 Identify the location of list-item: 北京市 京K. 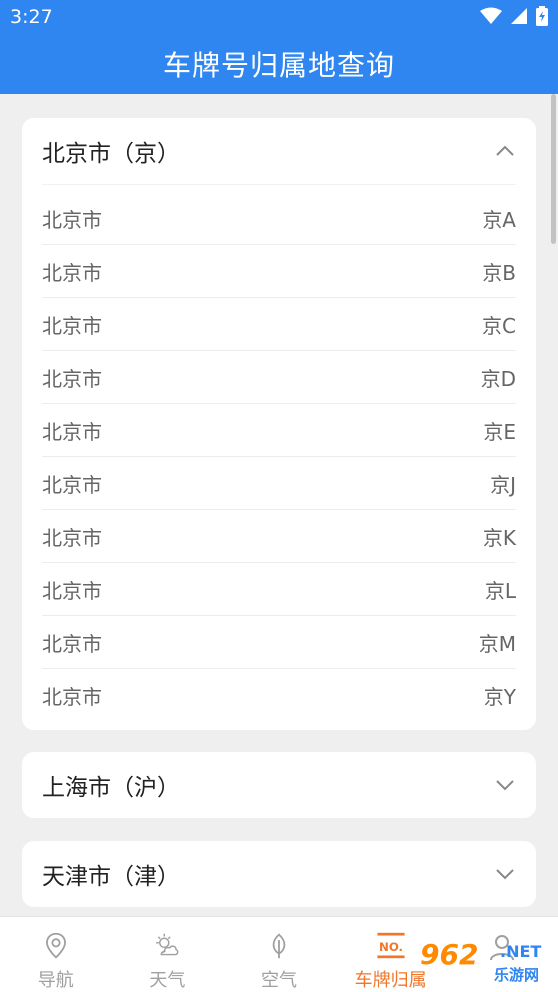
(279, 536).